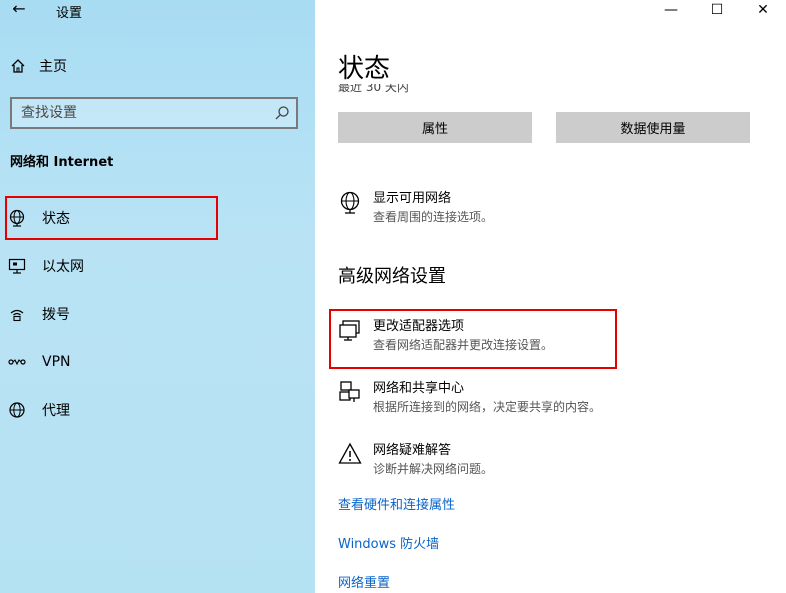 The height and width of the screenshot is (593, 786). I want to click on minimize-icon: —, so click(671, 10).